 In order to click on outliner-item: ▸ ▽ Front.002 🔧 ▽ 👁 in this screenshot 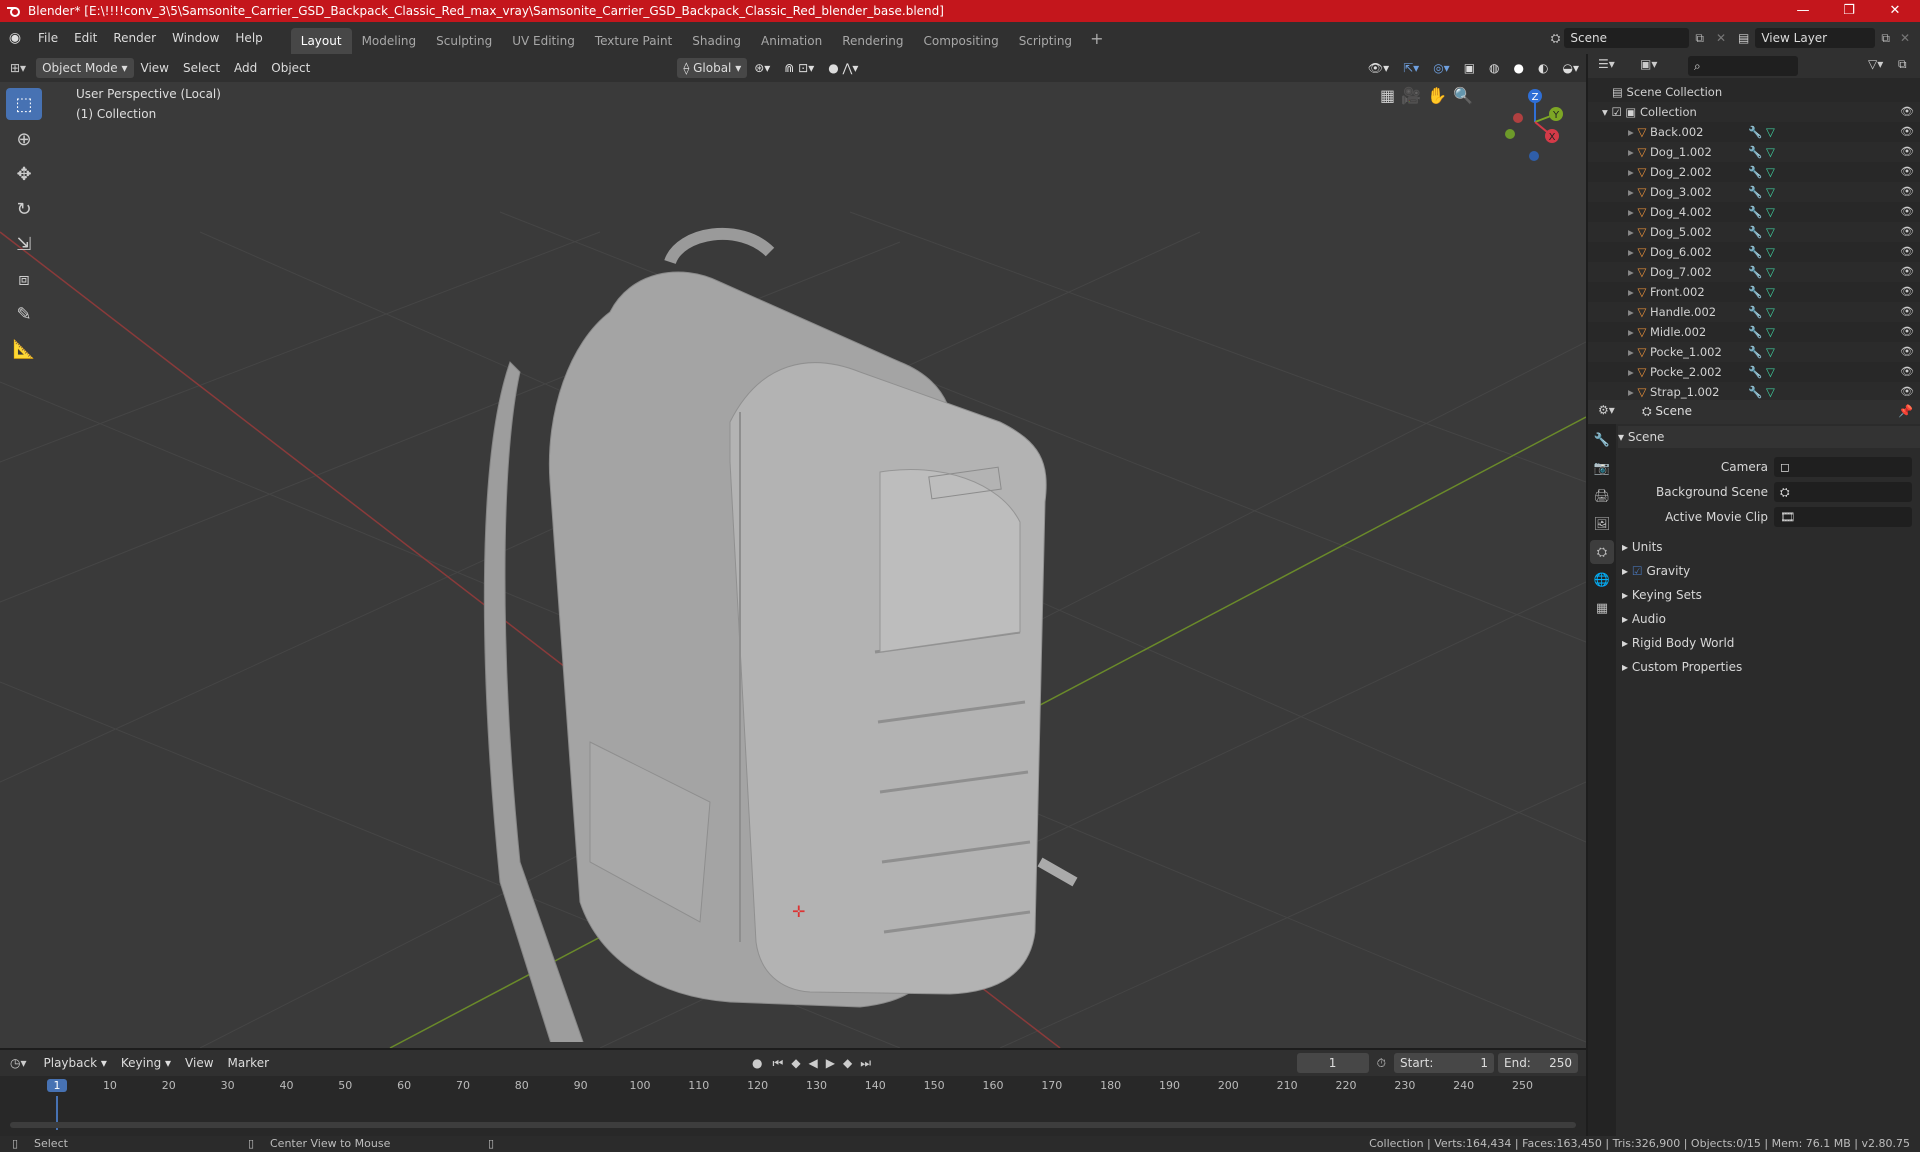, I will do `click(1754, 292)`.